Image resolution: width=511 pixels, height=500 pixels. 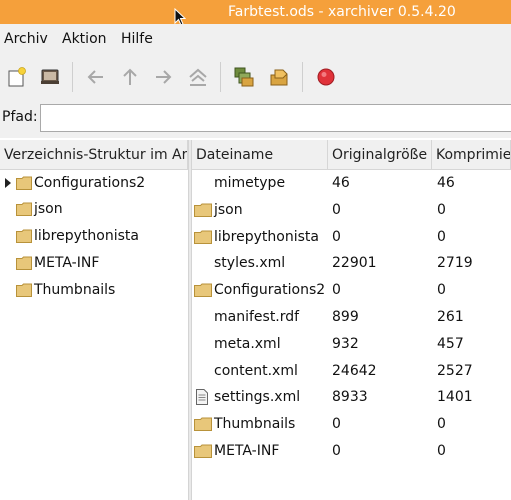 I want to click on table-row: settings.xml 8933 1401, so click(x=351, y=397).